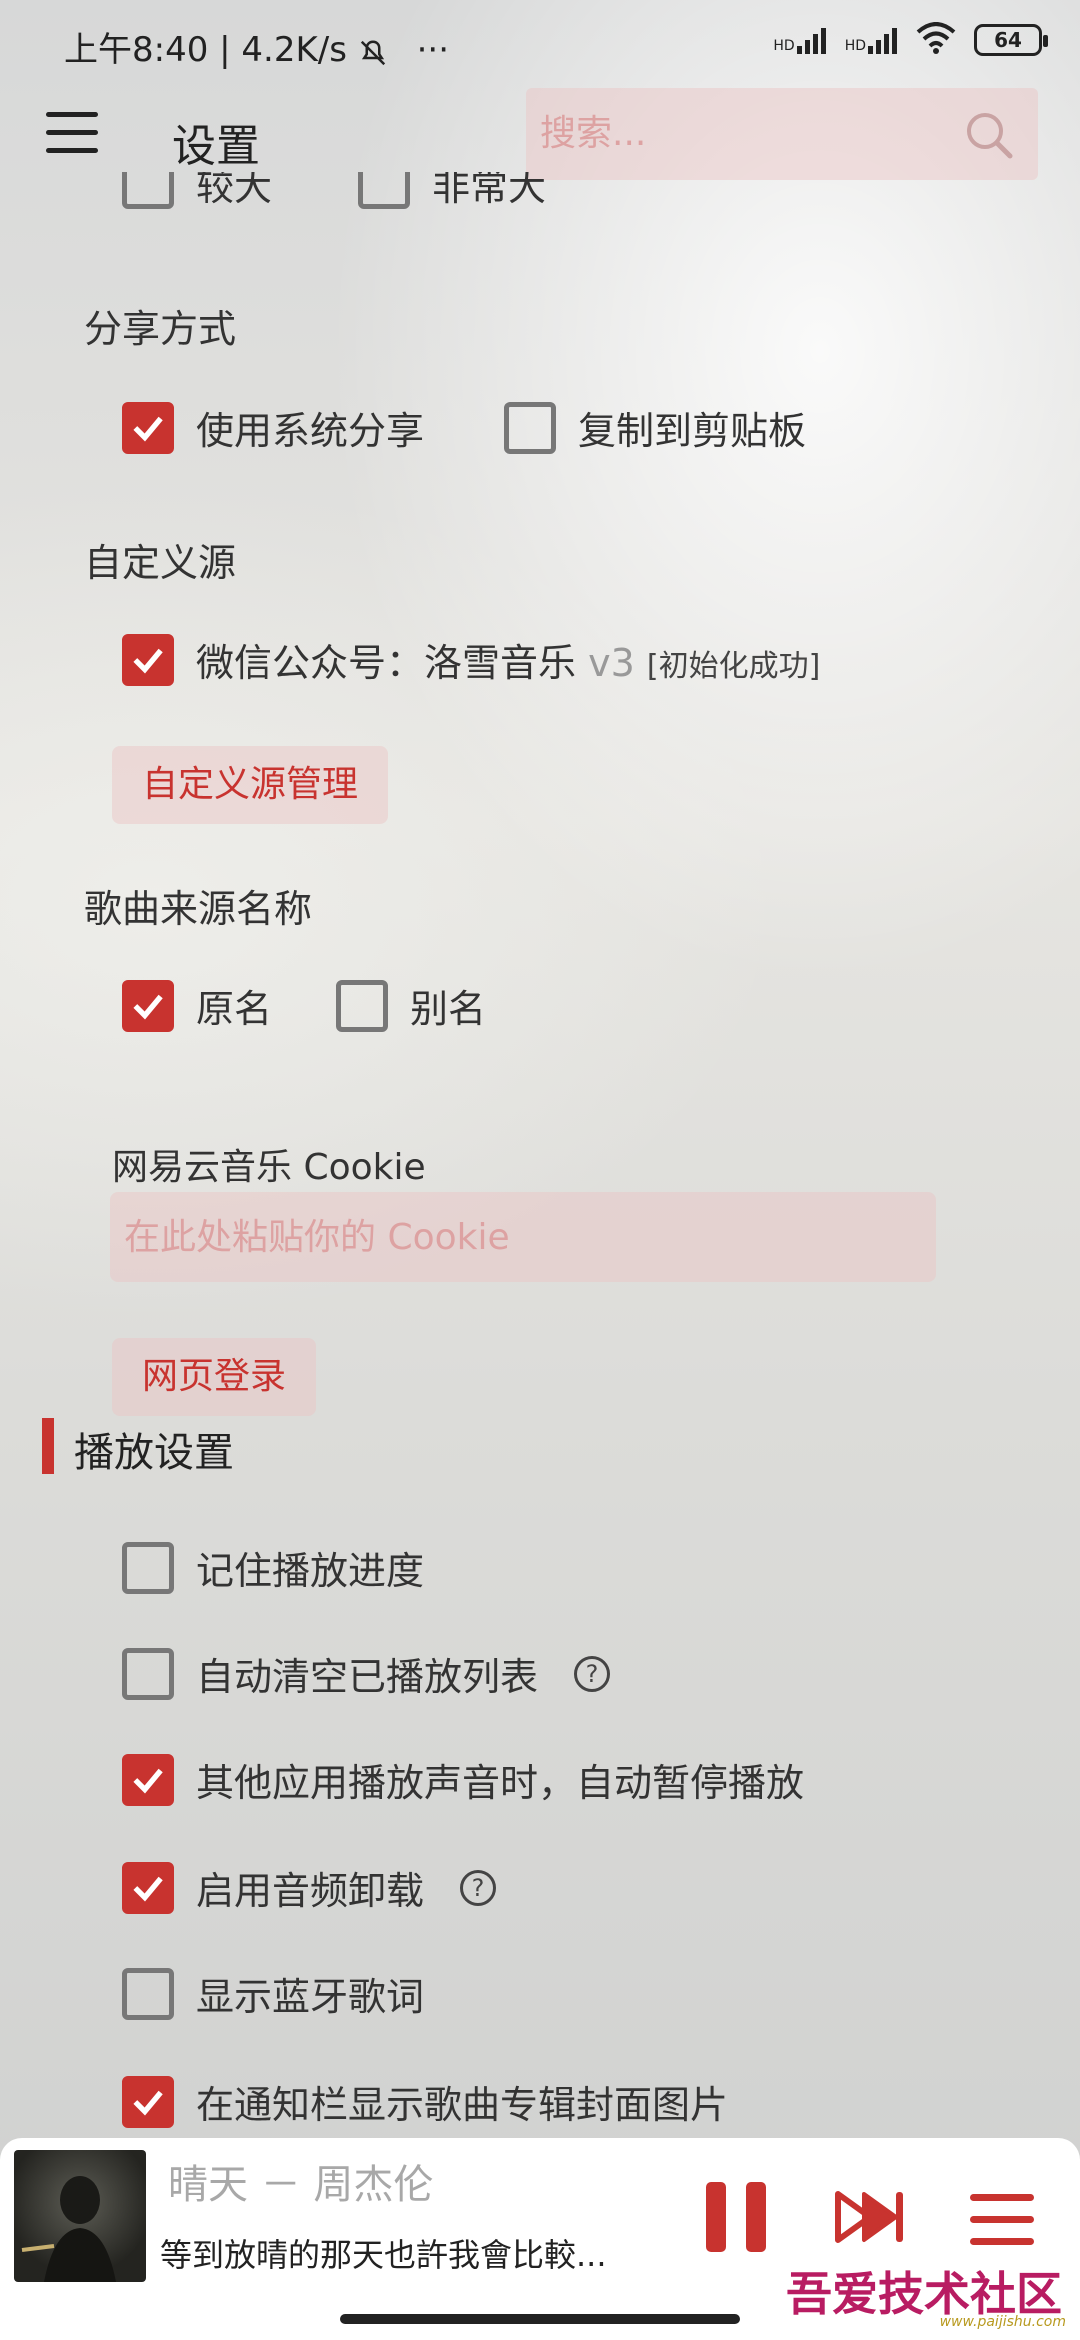 Image resolution: width=1080 pixels, height=2340 pixels. Describe the element at coordinates (309, 1887) in the screenshot. I see `option-audio-offload: 启用音频卸载 ?` at that location.